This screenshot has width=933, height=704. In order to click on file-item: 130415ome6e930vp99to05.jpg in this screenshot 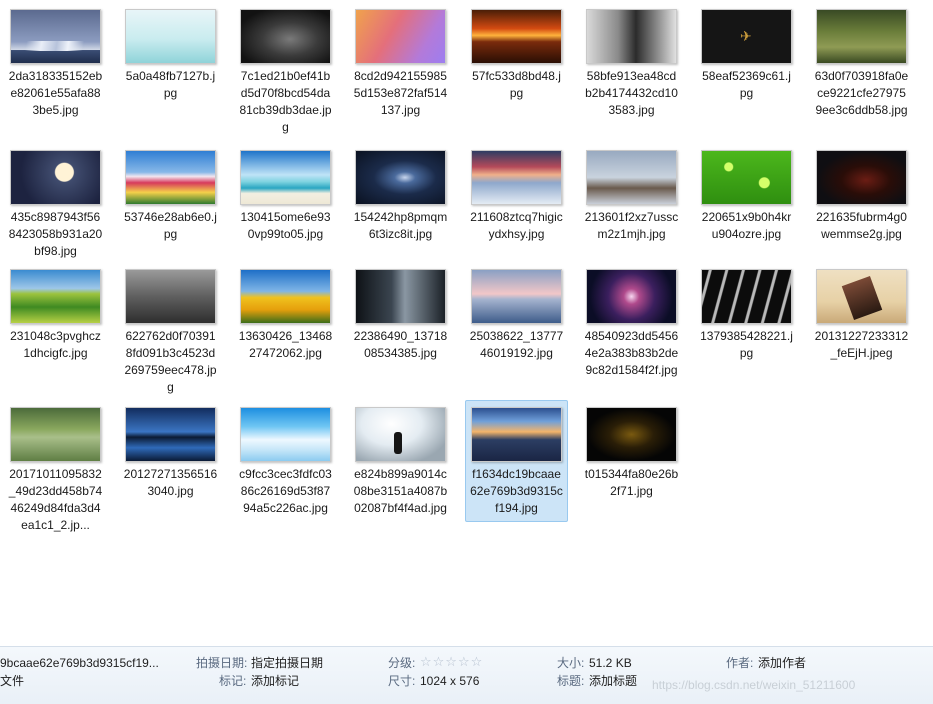, I will do `click(285, 195)`.